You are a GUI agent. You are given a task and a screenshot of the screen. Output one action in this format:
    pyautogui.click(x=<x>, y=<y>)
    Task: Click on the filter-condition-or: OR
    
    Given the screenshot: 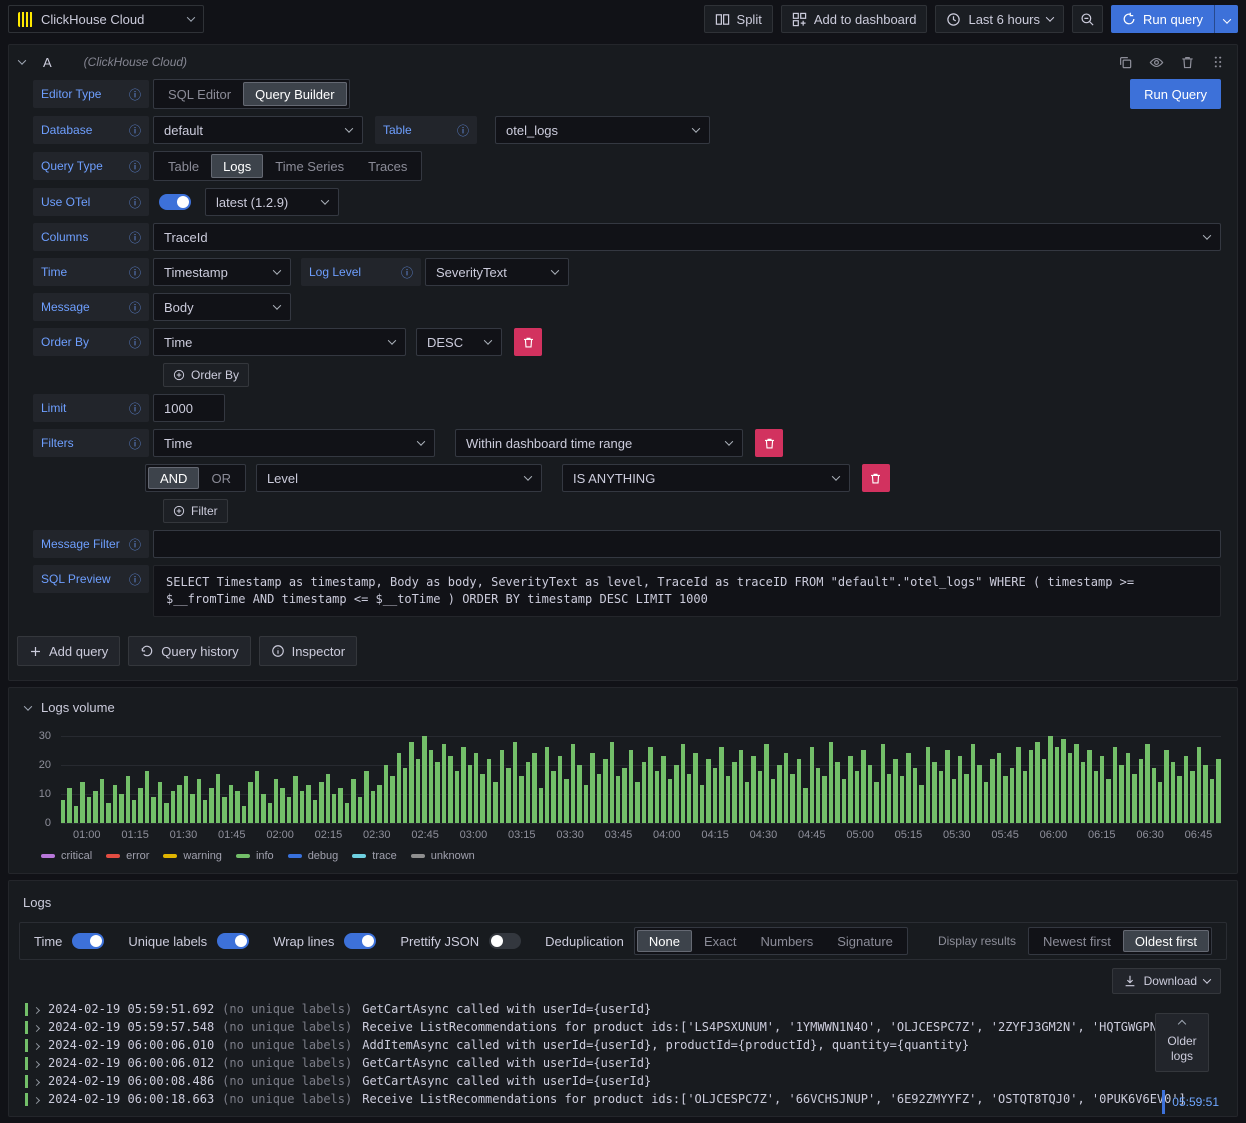 What is the action you would take?
    pyautogui.click(x=221, y=478)
    